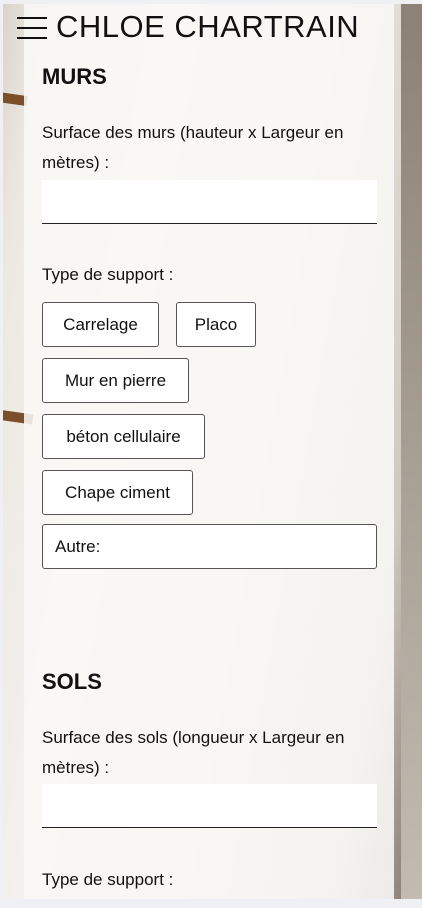 This screenshot has height=908, width=422. What do you see at coordinates (209, 546) in the screenshot?
I see `support-other-input: Autre:` at bounding box center [209, 546].